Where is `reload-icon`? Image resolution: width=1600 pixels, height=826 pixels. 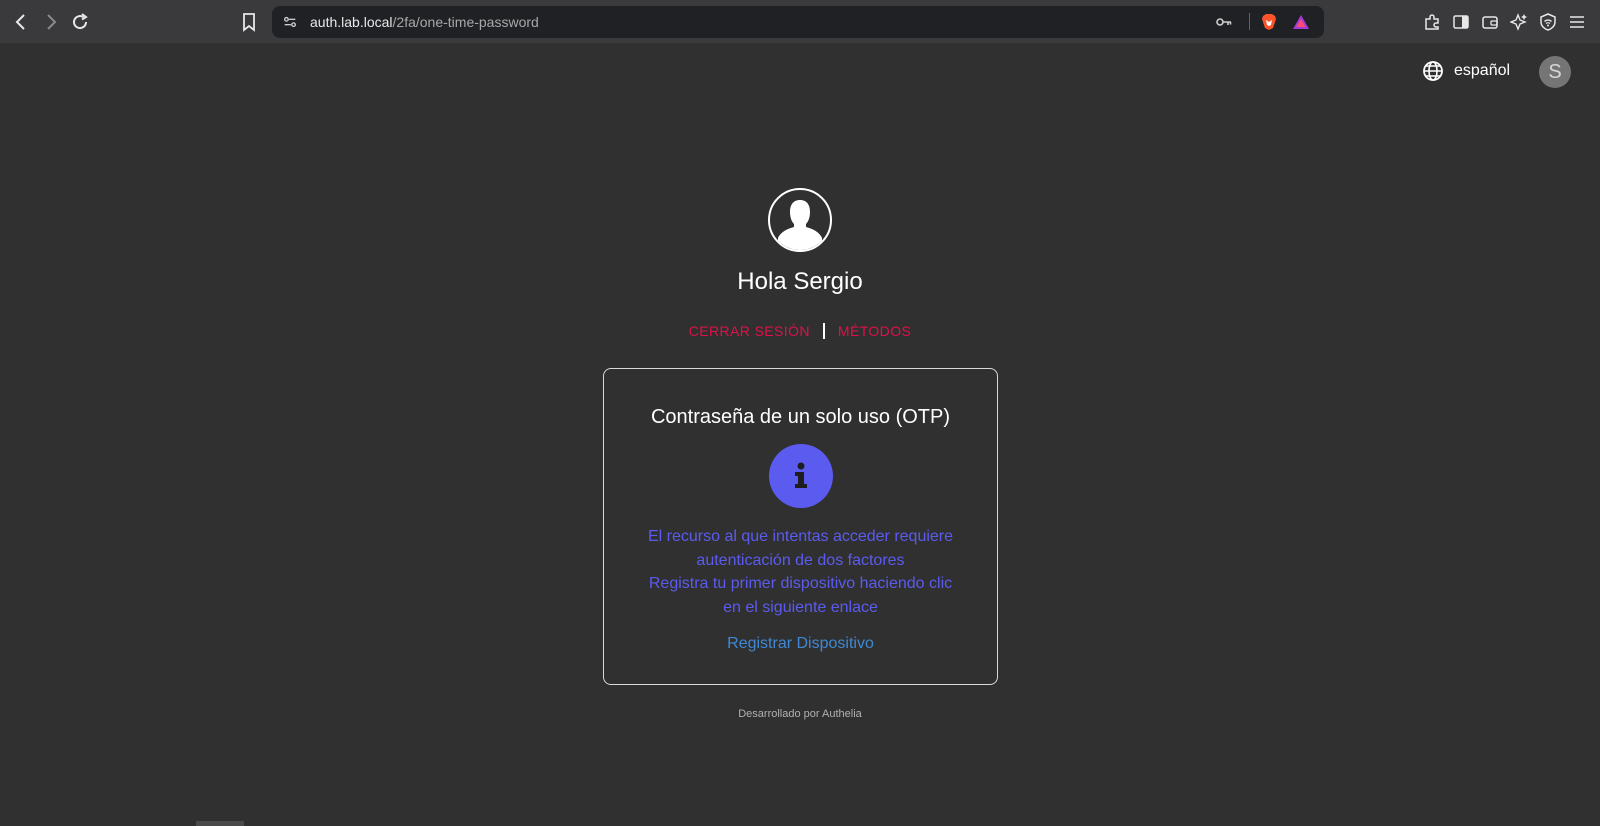
reload-icon is located at coordinates (80, 21).